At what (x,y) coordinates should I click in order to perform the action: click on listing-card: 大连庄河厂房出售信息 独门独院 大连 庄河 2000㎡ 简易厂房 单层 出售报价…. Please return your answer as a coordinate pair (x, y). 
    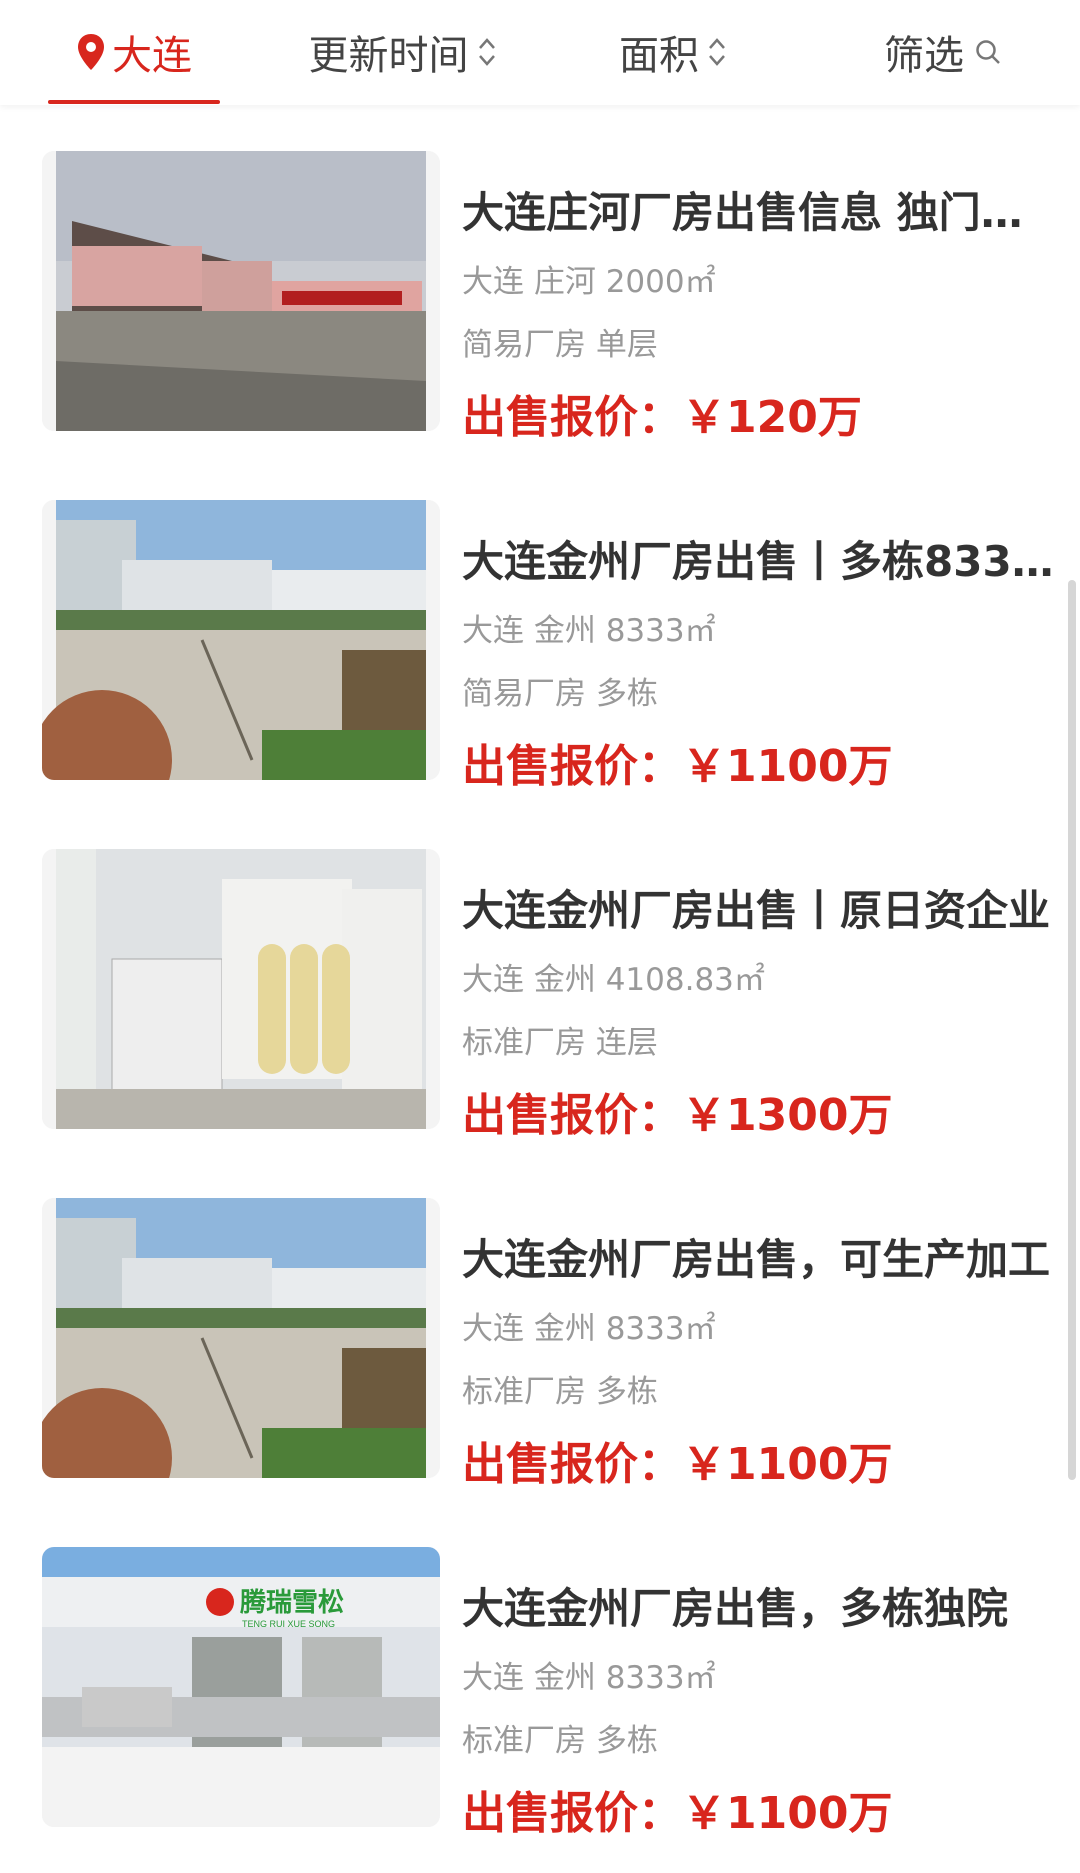
    Looking at the image, I should click on (552, 297).